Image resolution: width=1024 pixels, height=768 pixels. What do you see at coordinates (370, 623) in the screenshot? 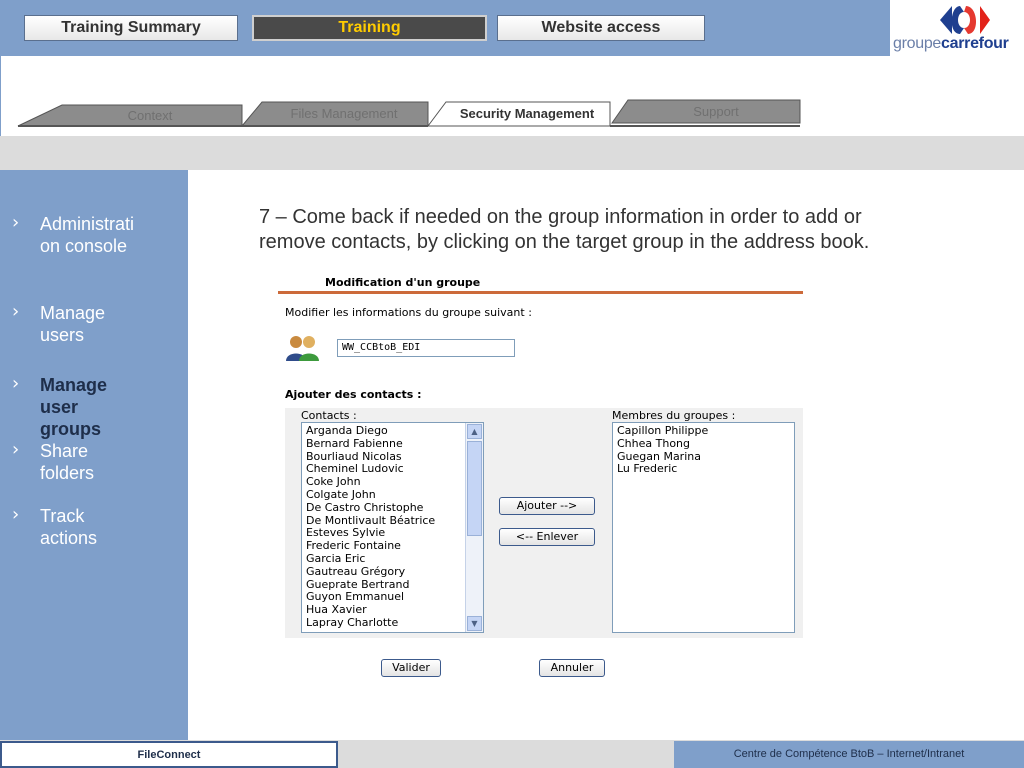
I see `contact-list-item: Lapray Charlotte` at bounding box center [370, 623].